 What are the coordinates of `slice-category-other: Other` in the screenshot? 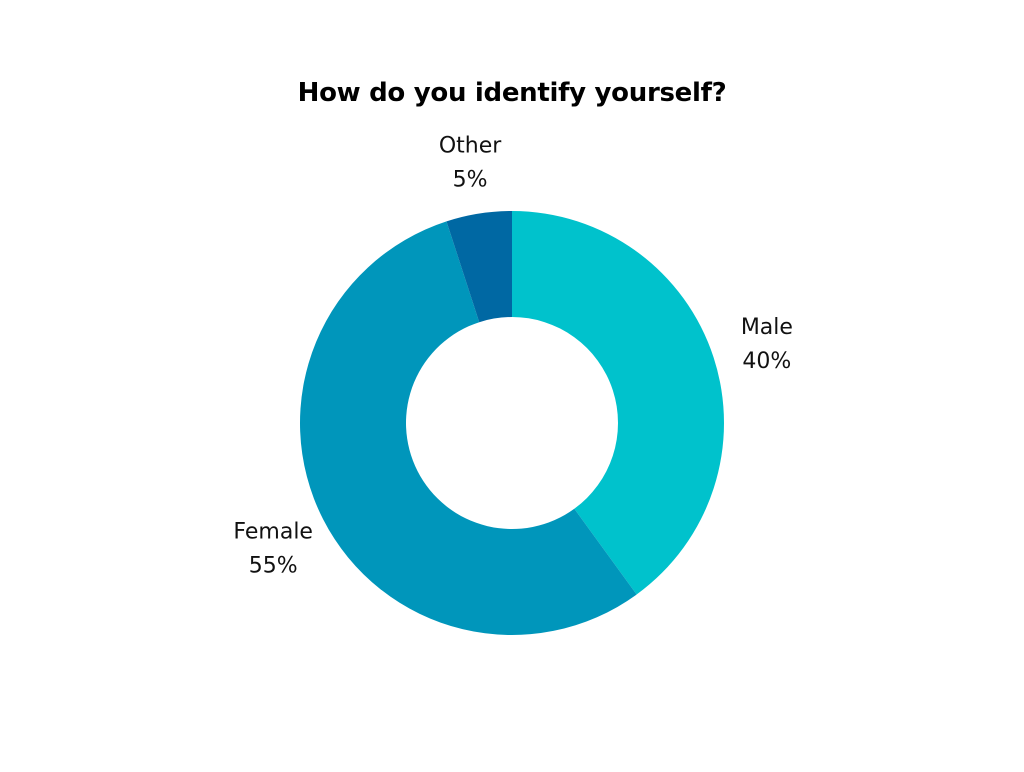 It's located at (470, 145).